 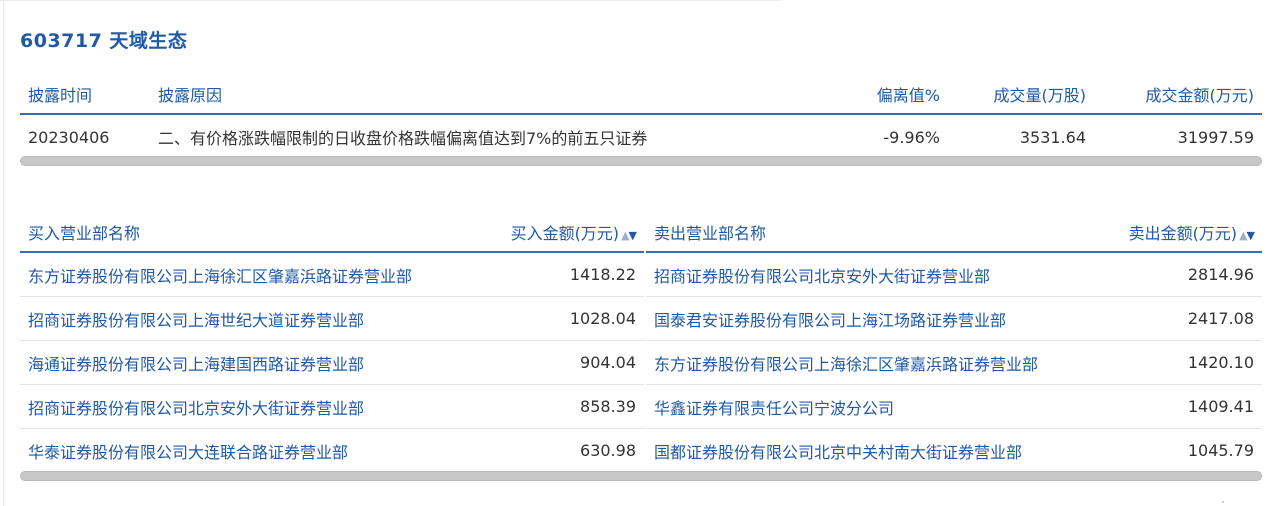 What do you see at coordinates (1180, 274) in the screenshot?
I see `sell-amount: 2814.96` at bounding box center [1180, 274].